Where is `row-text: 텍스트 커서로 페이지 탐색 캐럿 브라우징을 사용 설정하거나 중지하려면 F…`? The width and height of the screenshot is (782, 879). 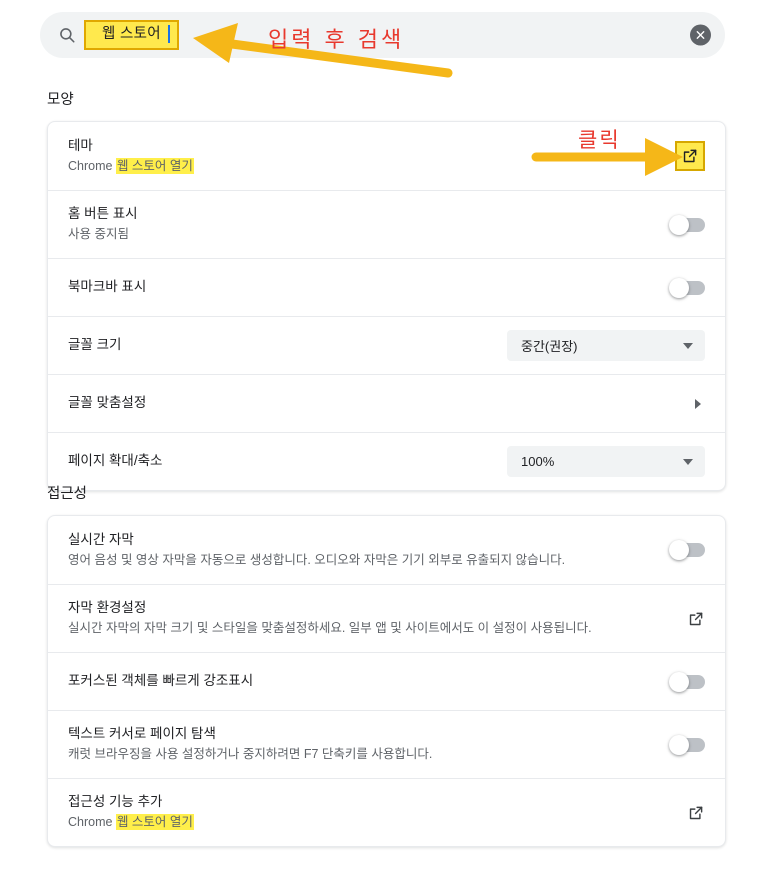
row-text: 텍스트 커서로 페이지 탐색 캐럿 브라우징을 사용 설정하거나 중지하려면 F… is located at coordinates (361, 744).